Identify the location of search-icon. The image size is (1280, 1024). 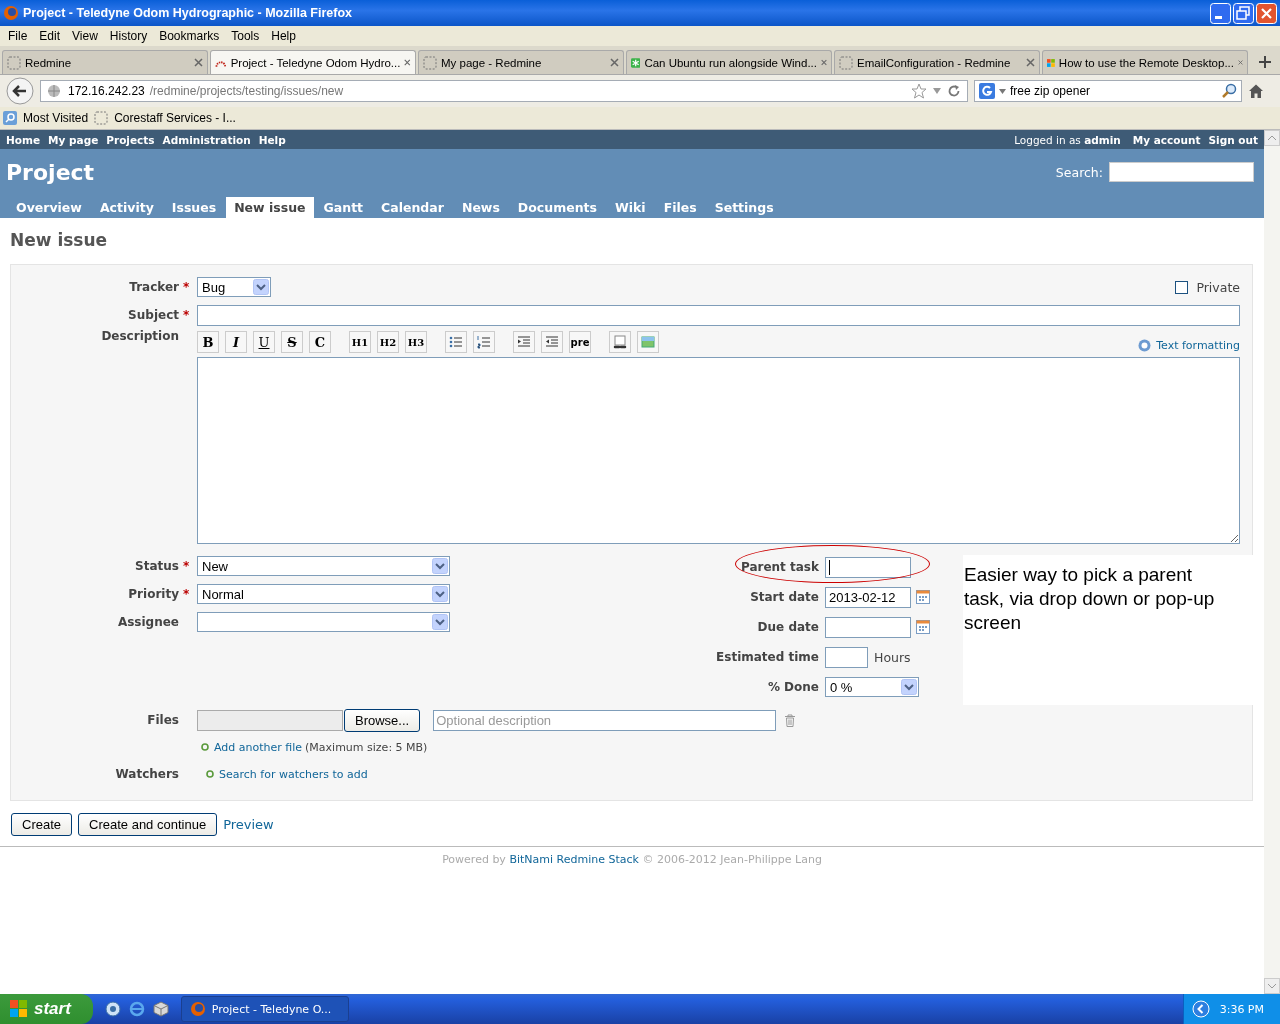
(1229, 91).